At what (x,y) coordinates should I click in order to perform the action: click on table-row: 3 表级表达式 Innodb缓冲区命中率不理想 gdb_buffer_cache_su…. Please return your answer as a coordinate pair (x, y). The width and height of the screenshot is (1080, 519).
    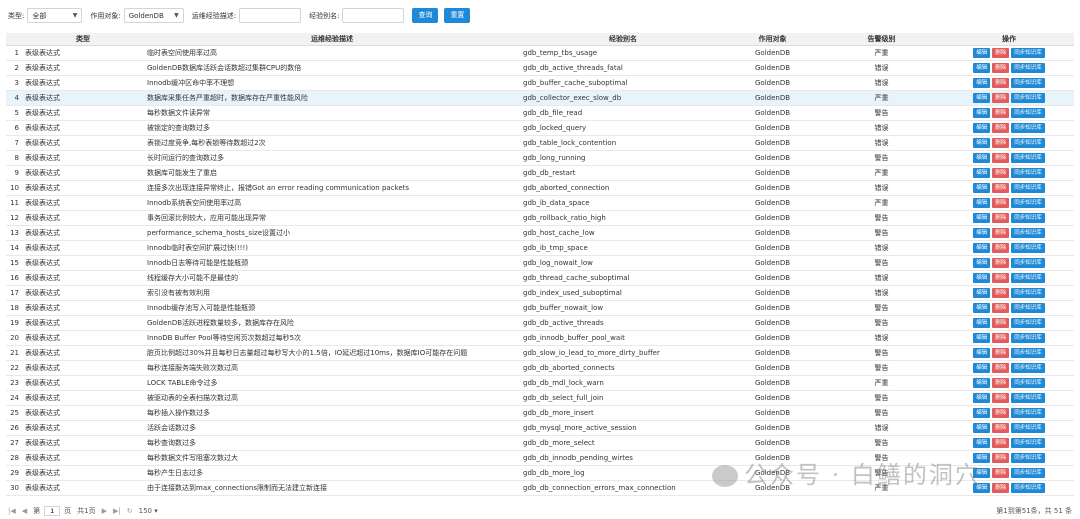
    Looking at the image, I should click on (540, 83).